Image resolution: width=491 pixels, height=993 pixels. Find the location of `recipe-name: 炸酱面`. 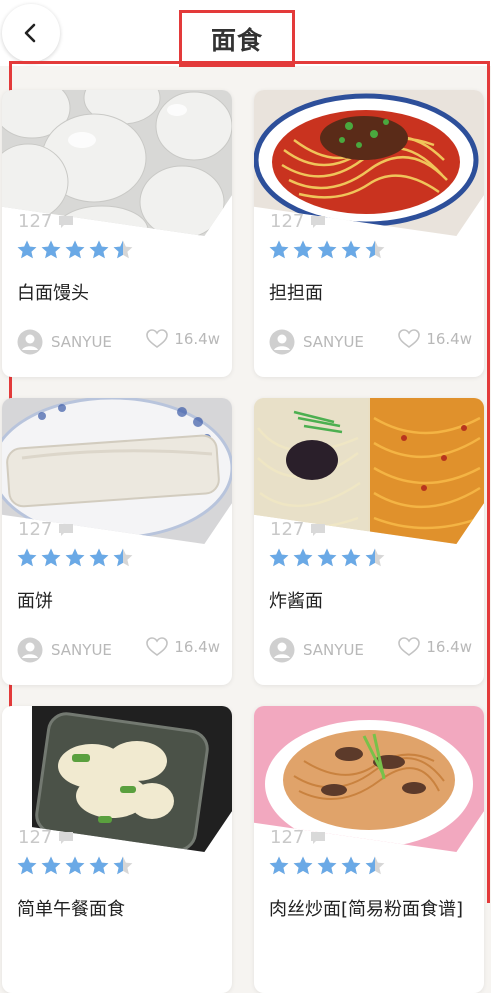

recipe-name: 炸酱面 is located at coordinates (296, 601).